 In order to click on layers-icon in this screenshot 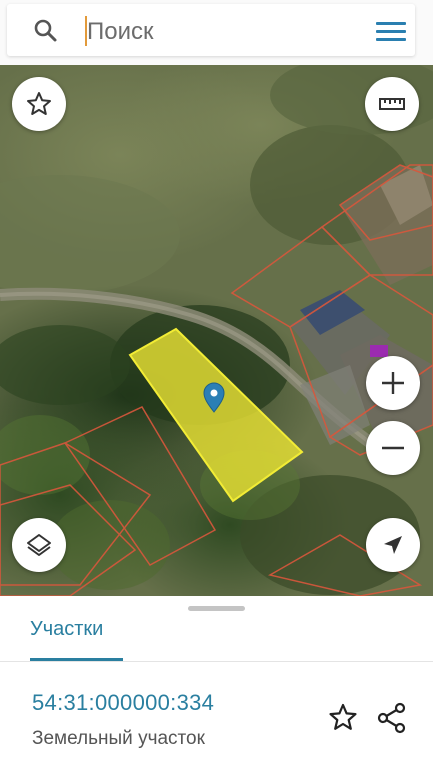, I will do `click(39, 545)`.